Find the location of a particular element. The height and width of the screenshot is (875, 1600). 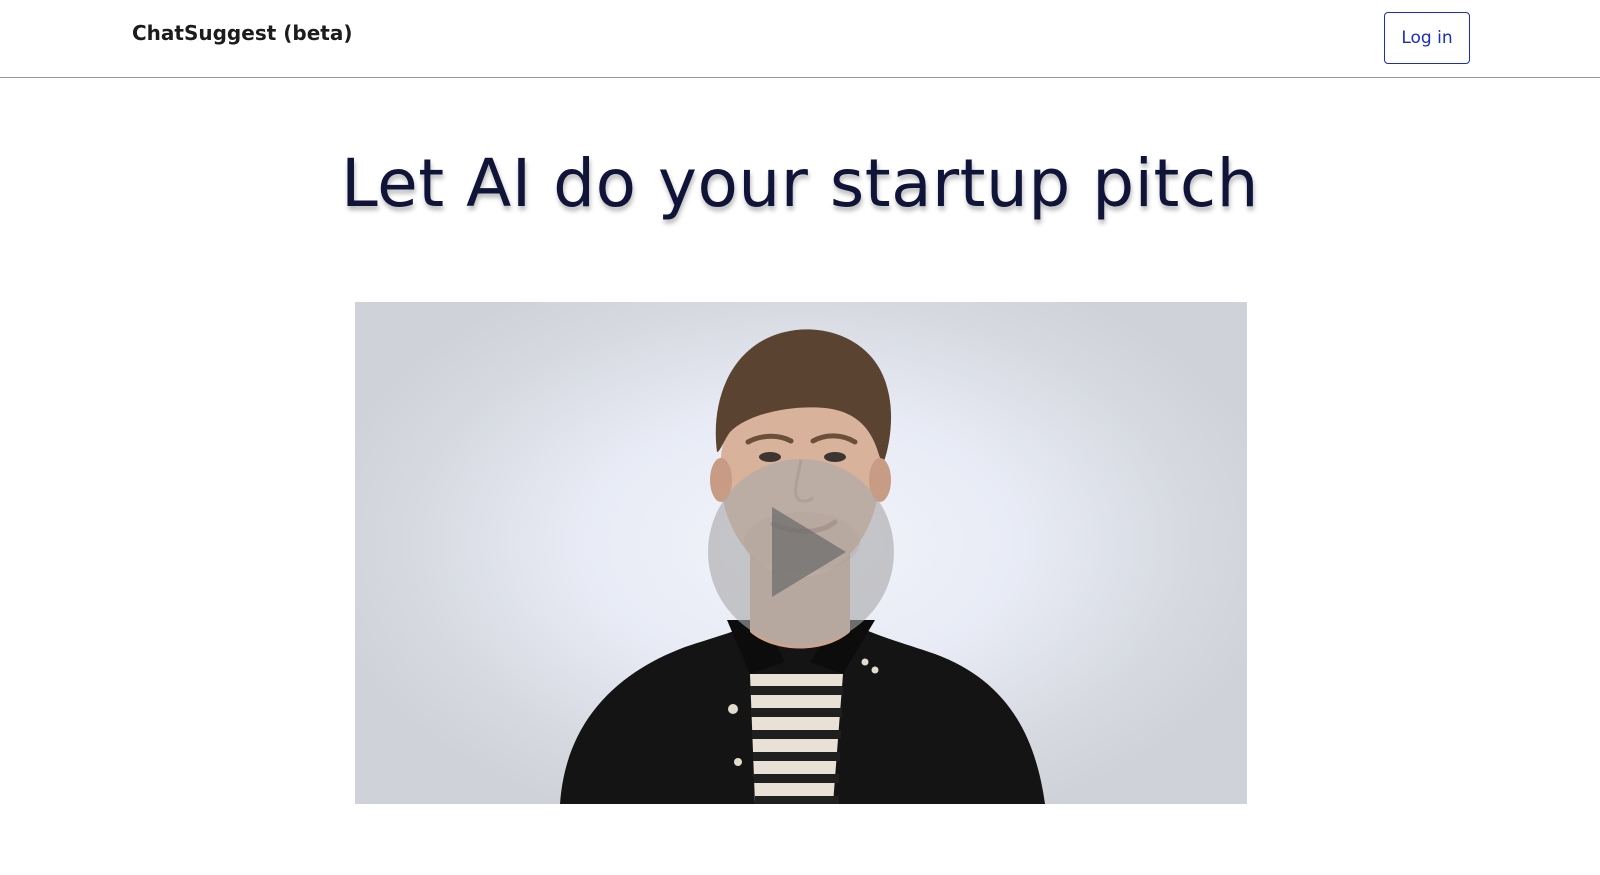

play-button is located at coordinates (801, 552).